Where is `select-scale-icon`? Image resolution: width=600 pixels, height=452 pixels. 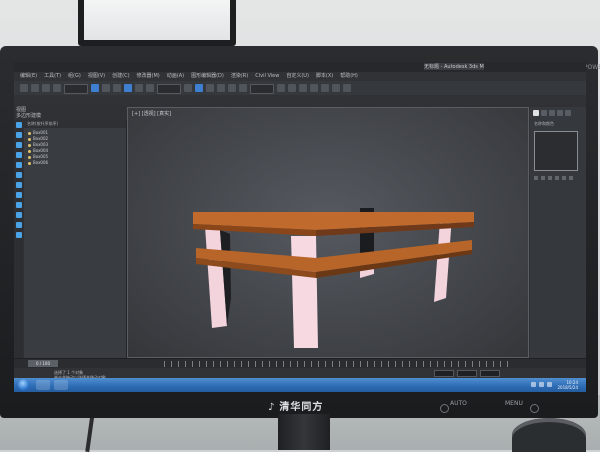
select-scale-icon is located at coordinates (150, 88).